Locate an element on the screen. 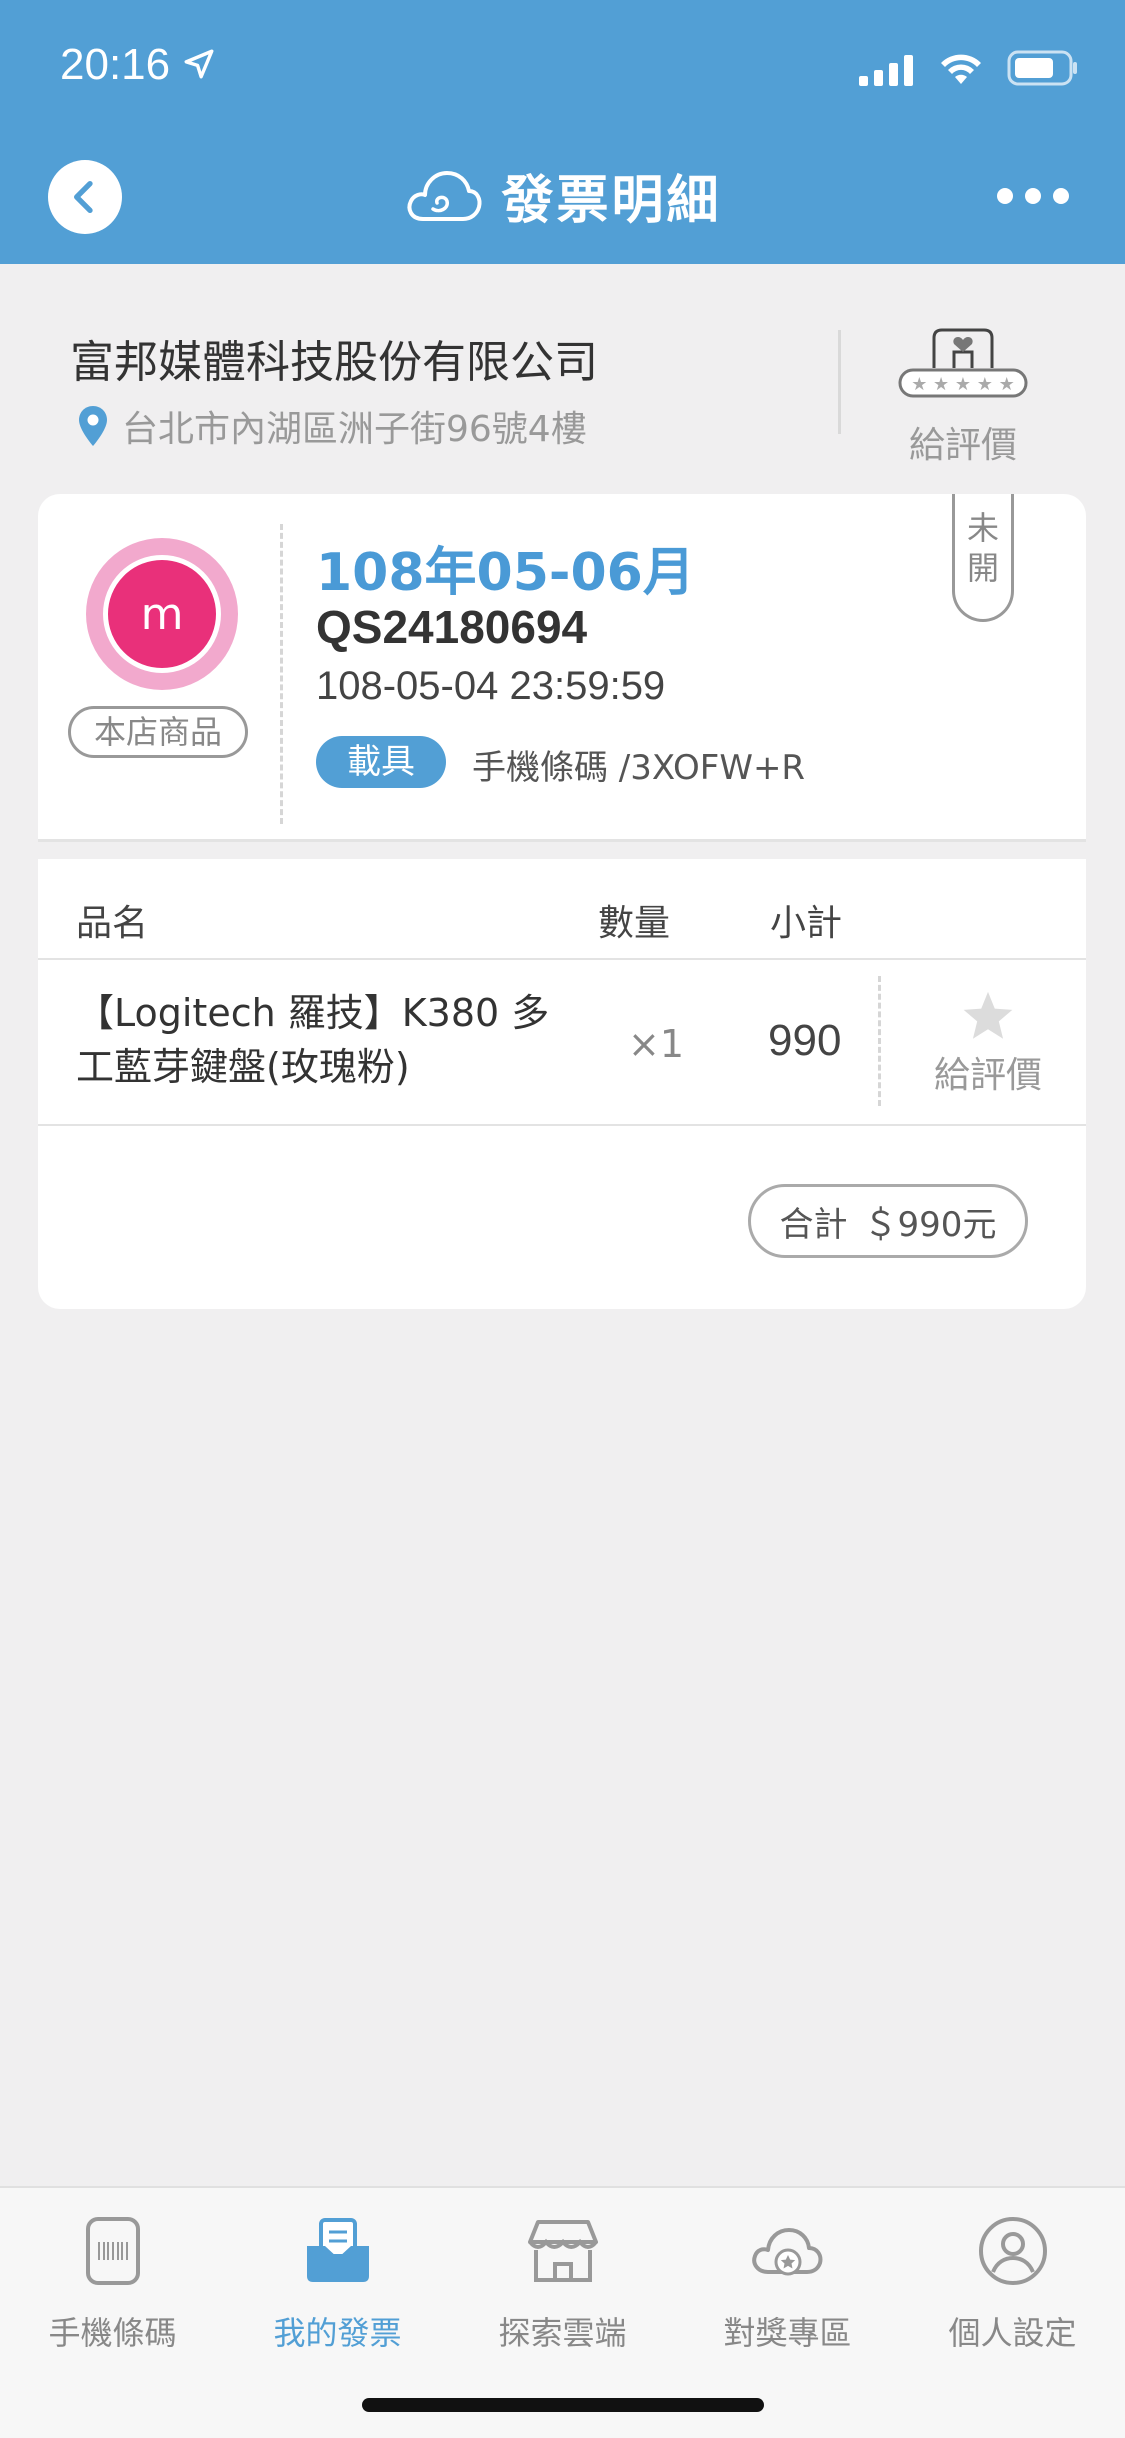  star-icon is located at coordinates (988, 1015).